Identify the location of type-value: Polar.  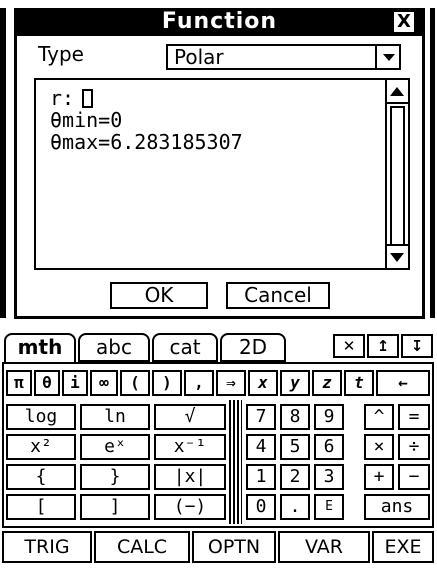
(199, 57).